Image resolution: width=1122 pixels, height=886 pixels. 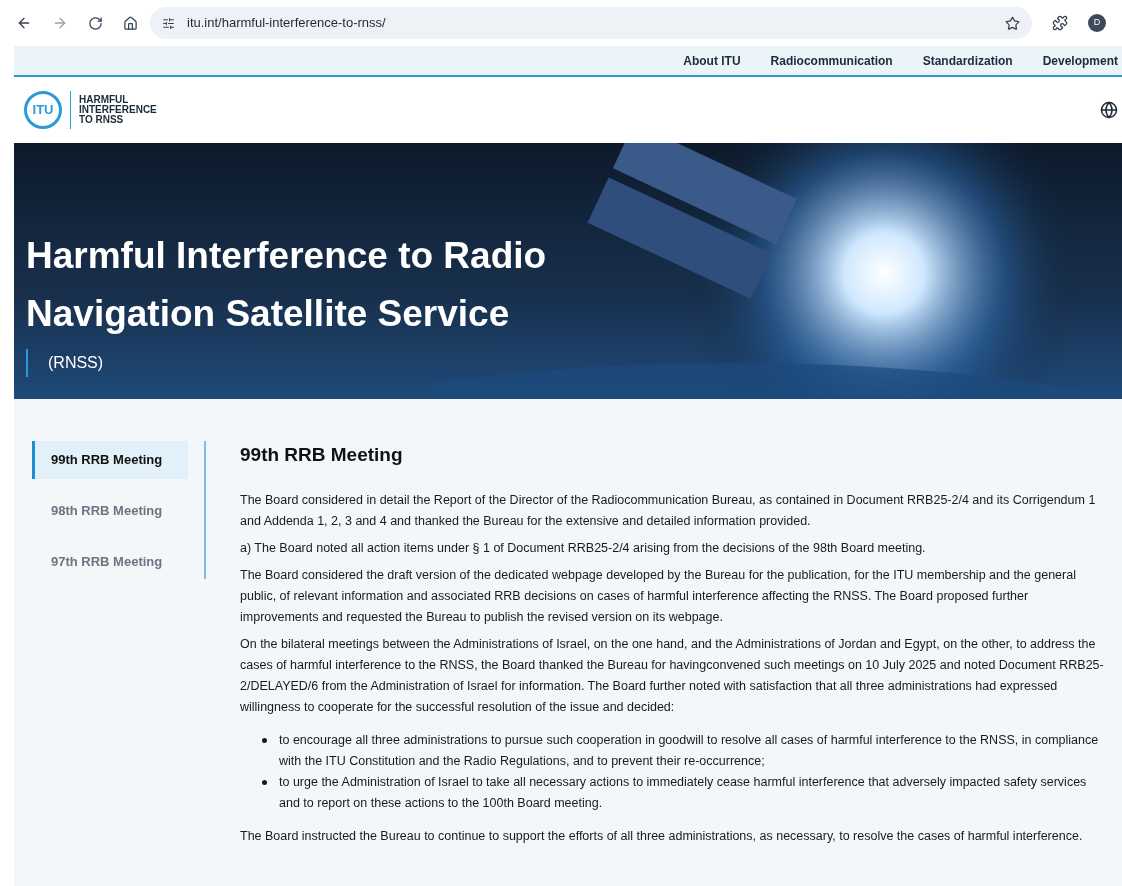 I want to click on hero-subtitle: (RNSS), so click(x=76, y=363).